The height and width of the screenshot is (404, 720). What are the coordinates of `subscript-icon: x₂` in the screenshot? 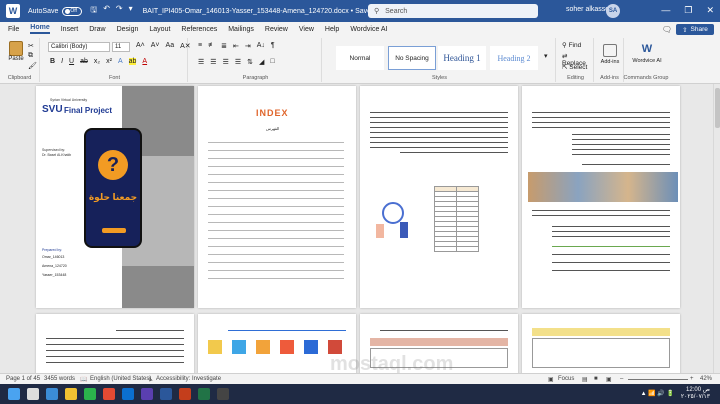 It's located at (97, 61).